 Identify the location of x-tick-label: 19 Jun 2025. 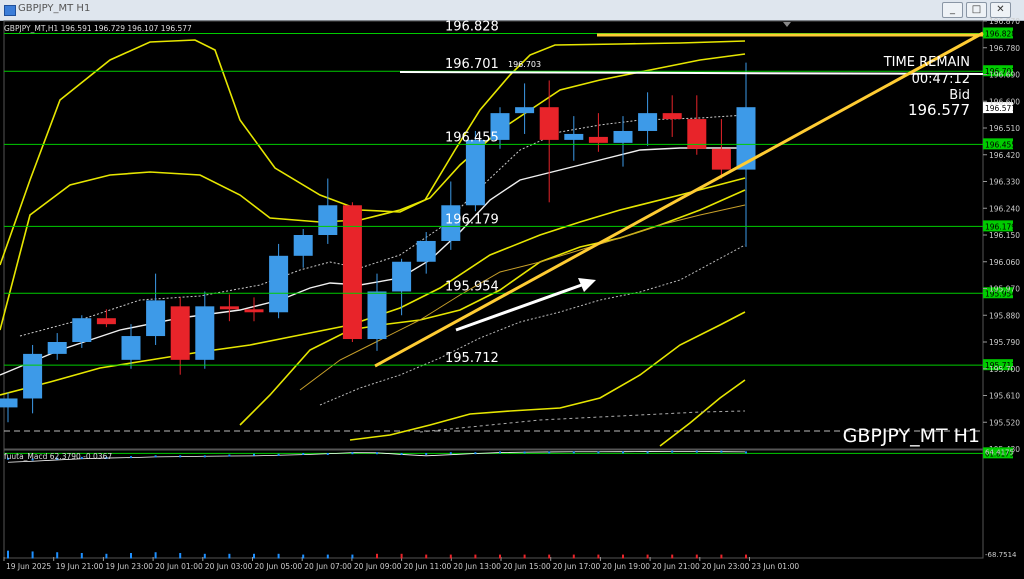
(28, 566).